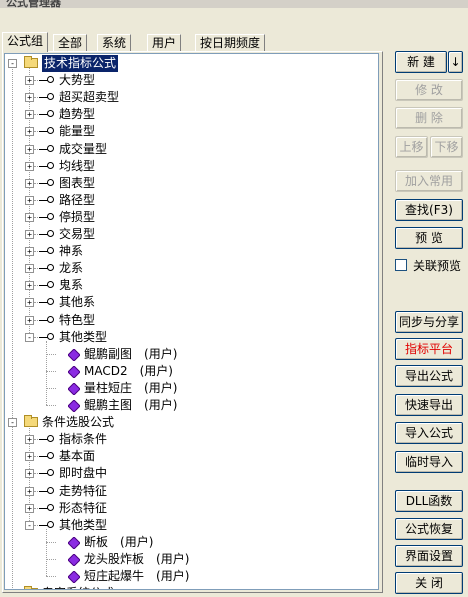  I want to click on tree-category: + 成交量型, so click(190, 149).